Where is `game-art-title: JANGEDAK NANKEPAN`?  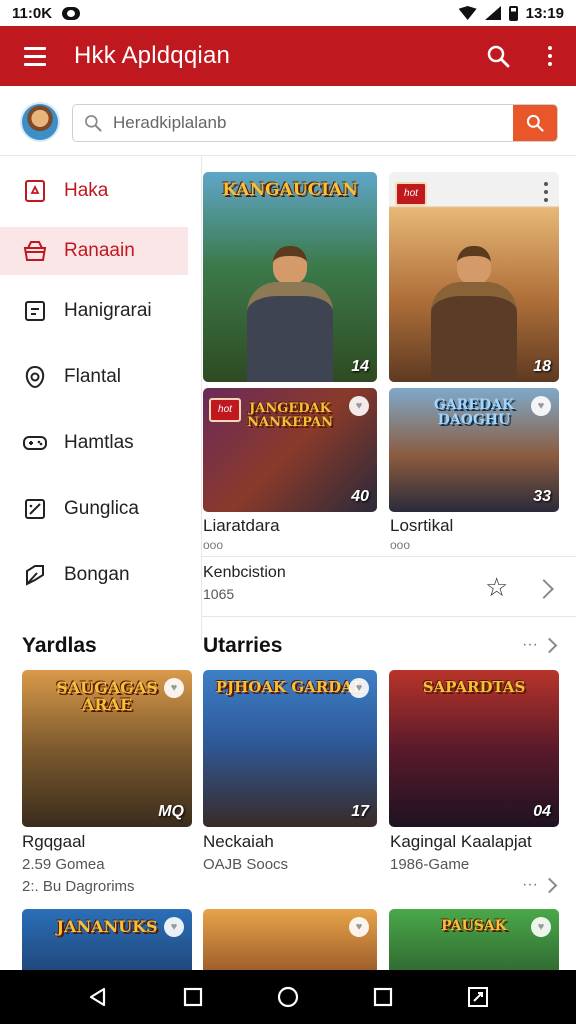
game-art-title: JANGEDAK NANKEPAN is located at coordinates (290, 415).